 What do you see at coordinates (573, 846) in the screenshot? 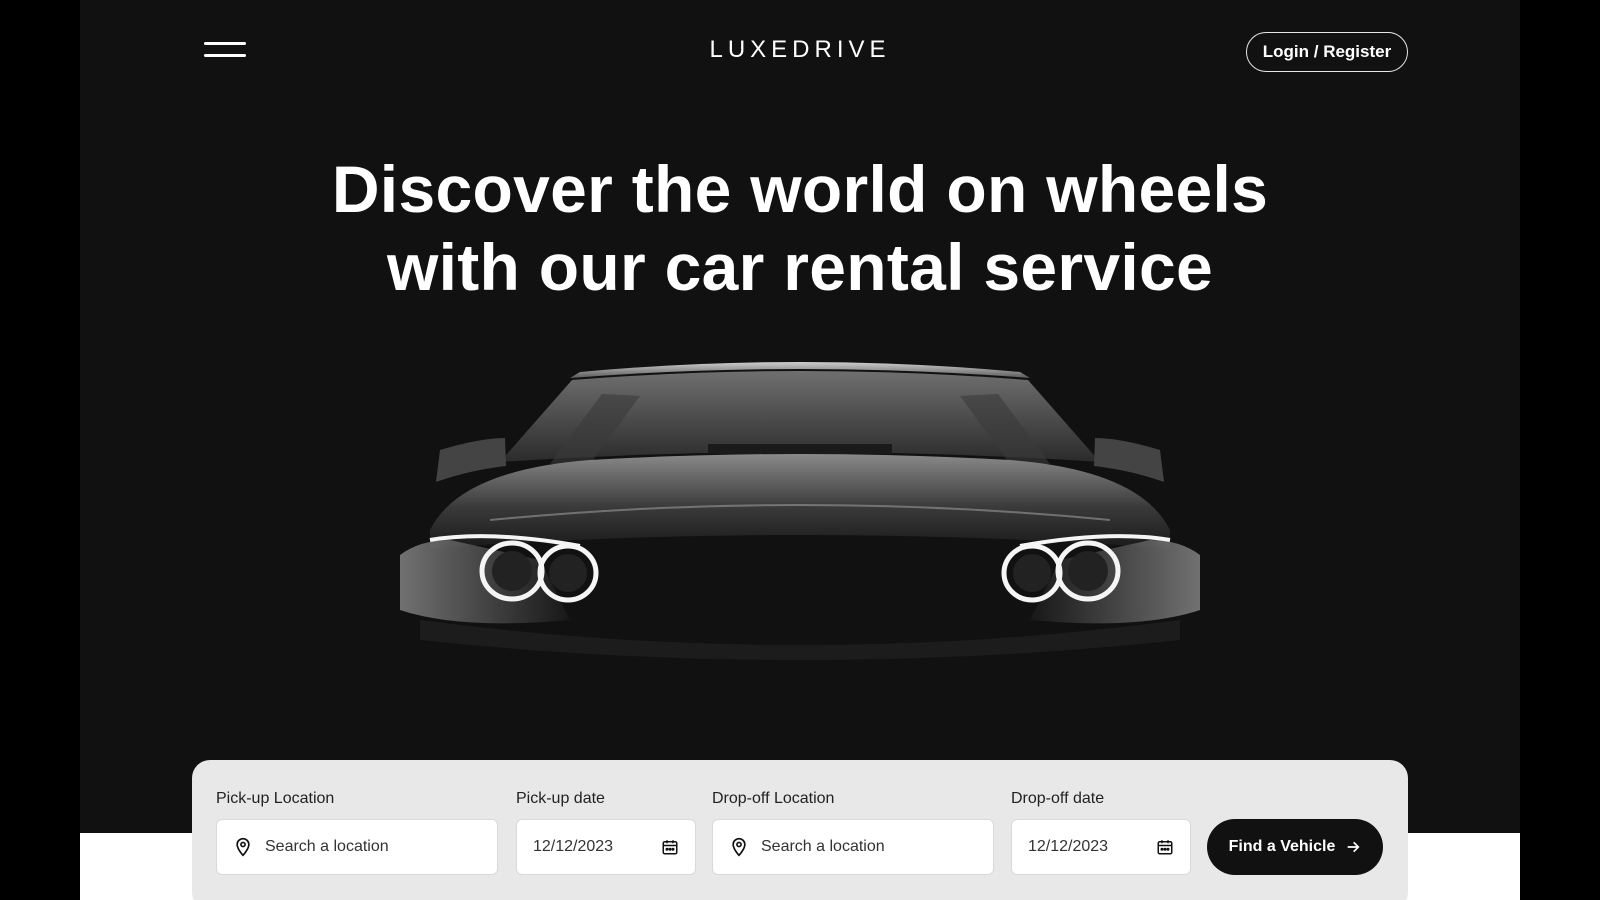
I see `pickup-date-value: 12/12/2023` at bounding box center [573, 846].